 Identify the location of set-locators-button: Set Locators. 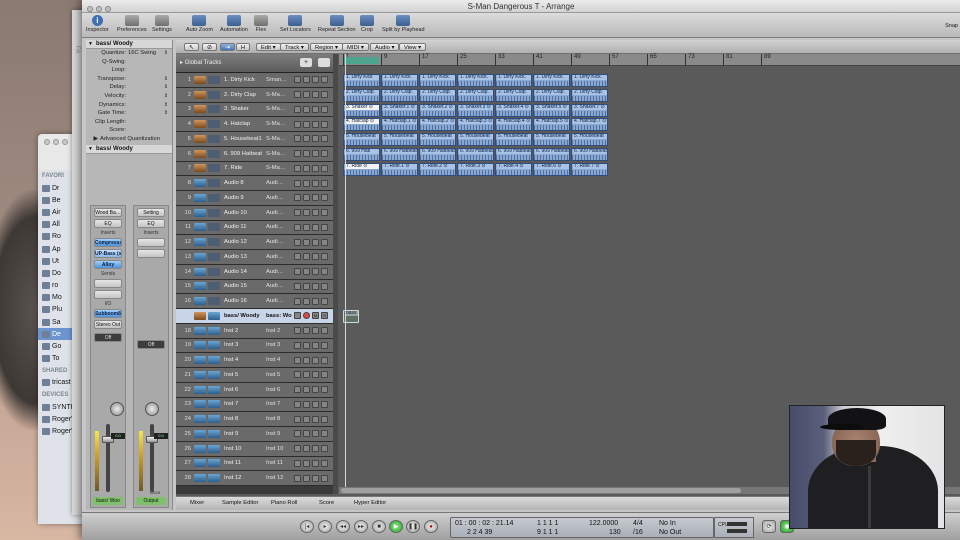
(295, 24).